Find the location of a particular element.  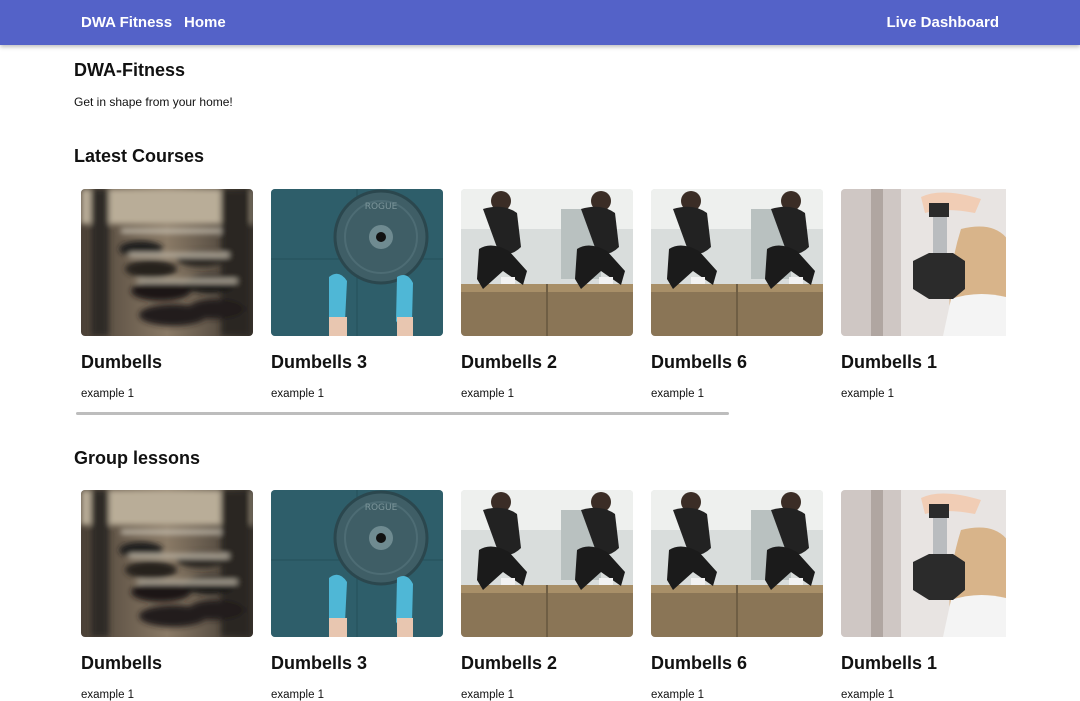

section-title-group-lessons: Group lessons is located at coordinates (137, 458).